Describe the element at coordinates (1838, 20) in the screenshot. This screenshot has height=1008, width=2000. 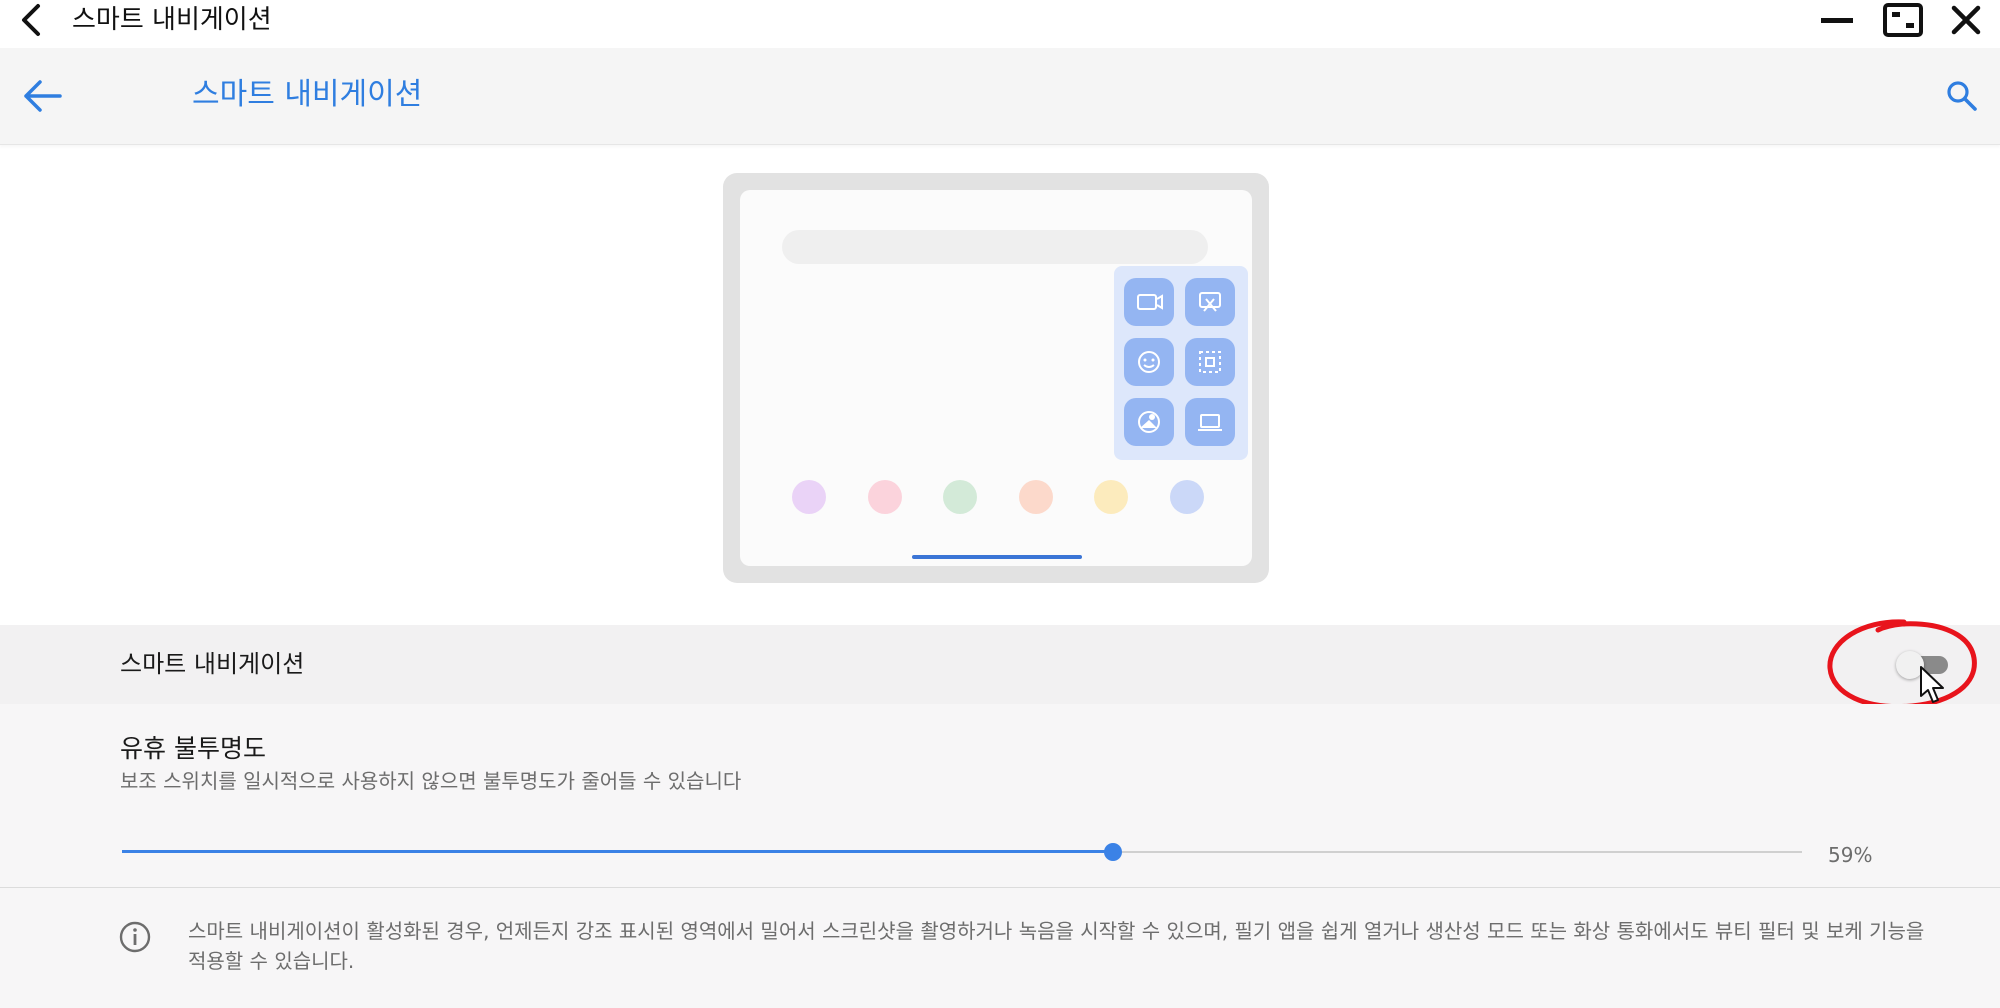
I see `minimize-icon` at that location.